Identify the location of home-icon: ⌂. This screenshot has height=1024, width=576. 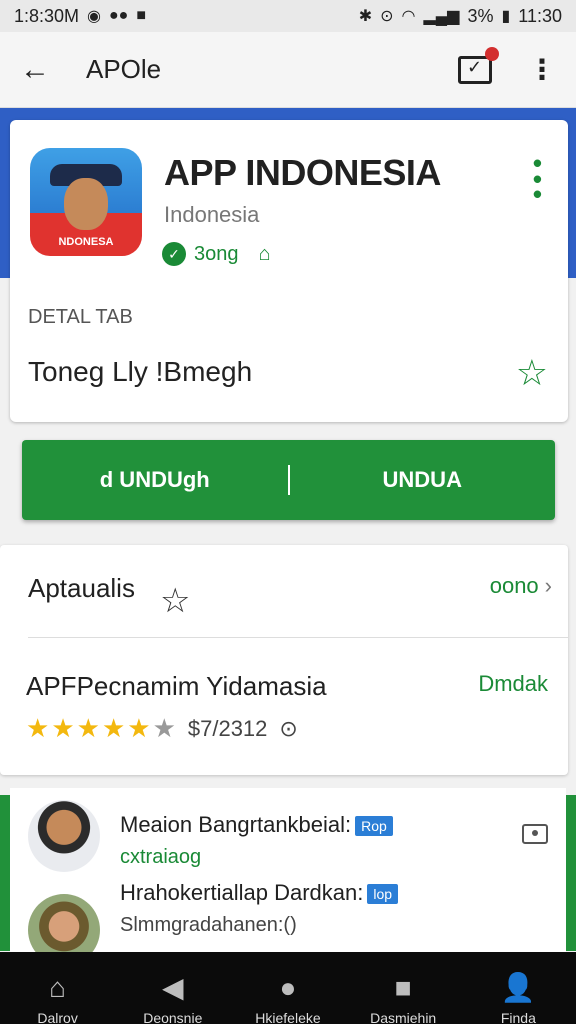
(58, 987).